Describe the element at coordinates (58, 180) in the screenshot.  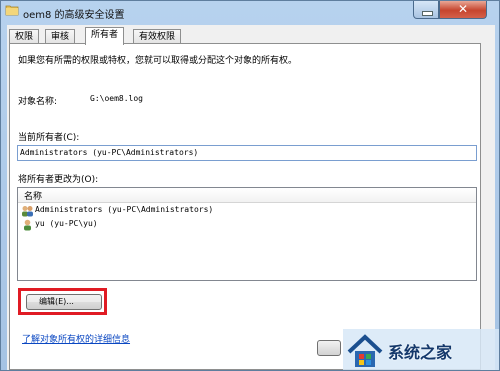
I see `change-owner-label: 将所有者更改为(O):` at that location.